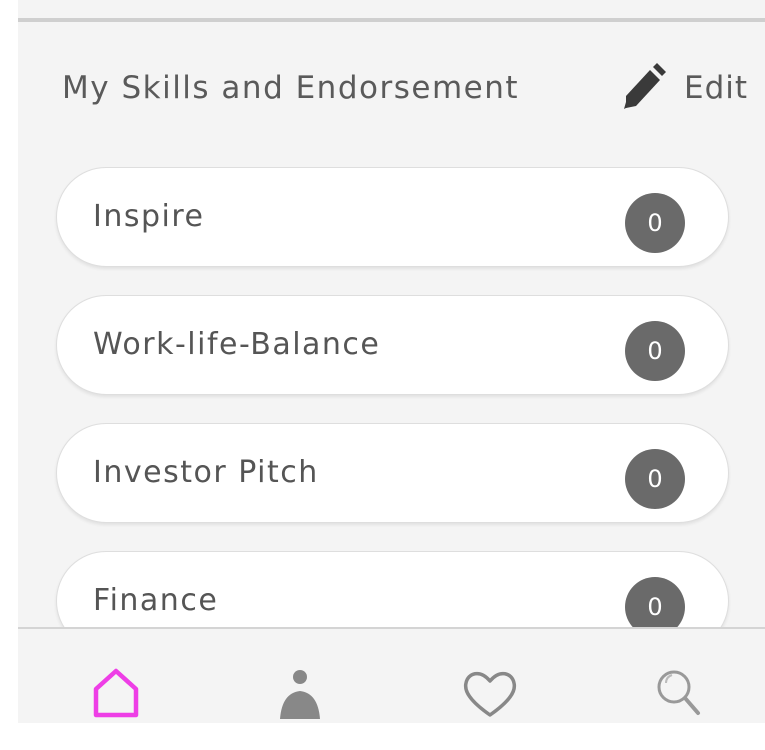 Image resolution: width=765 pixels, height=750 pixels. I want to click on skill-name: Investor Pitch, so click(206, 472).